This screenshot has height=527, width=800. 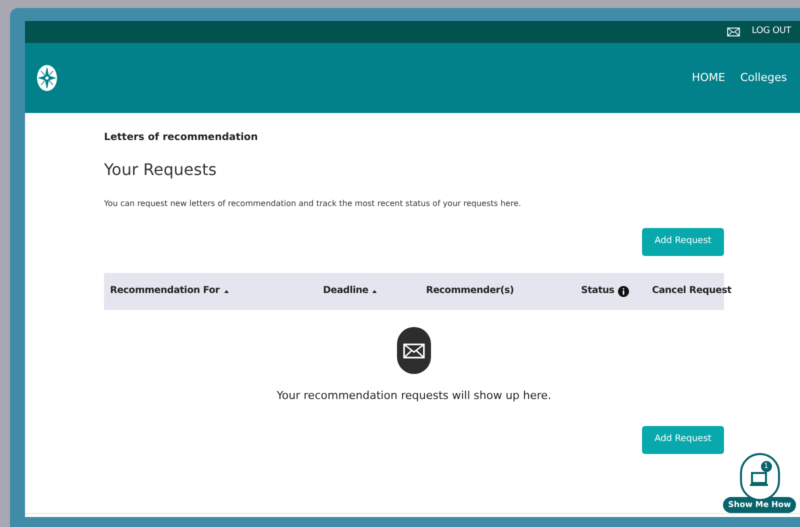 What do you see at coordinates (771, 32) in the screenshot?
I see `logout-link: LOG OUT` at bounding box center [771, 32].